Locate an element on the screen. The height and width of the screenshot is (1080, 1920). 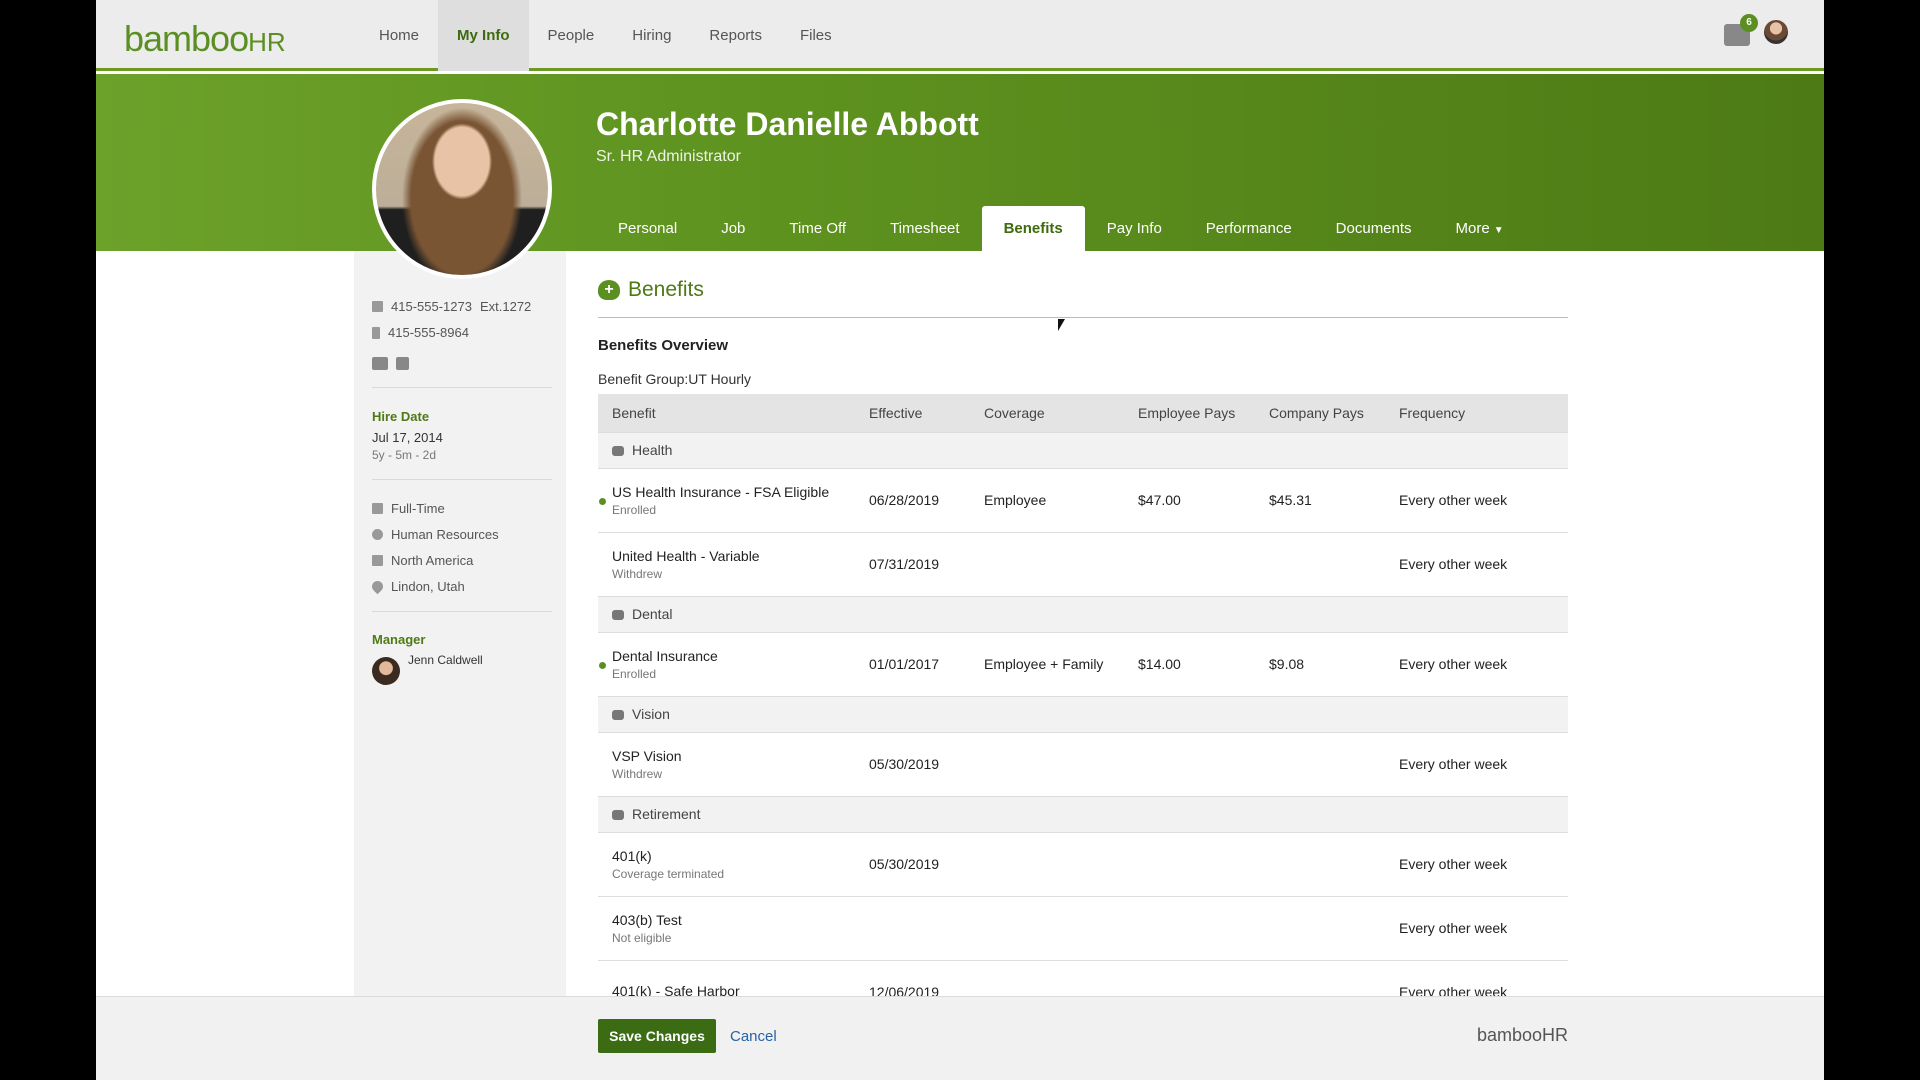
tab-documents: Documents is located at coordinates (1374, 228).